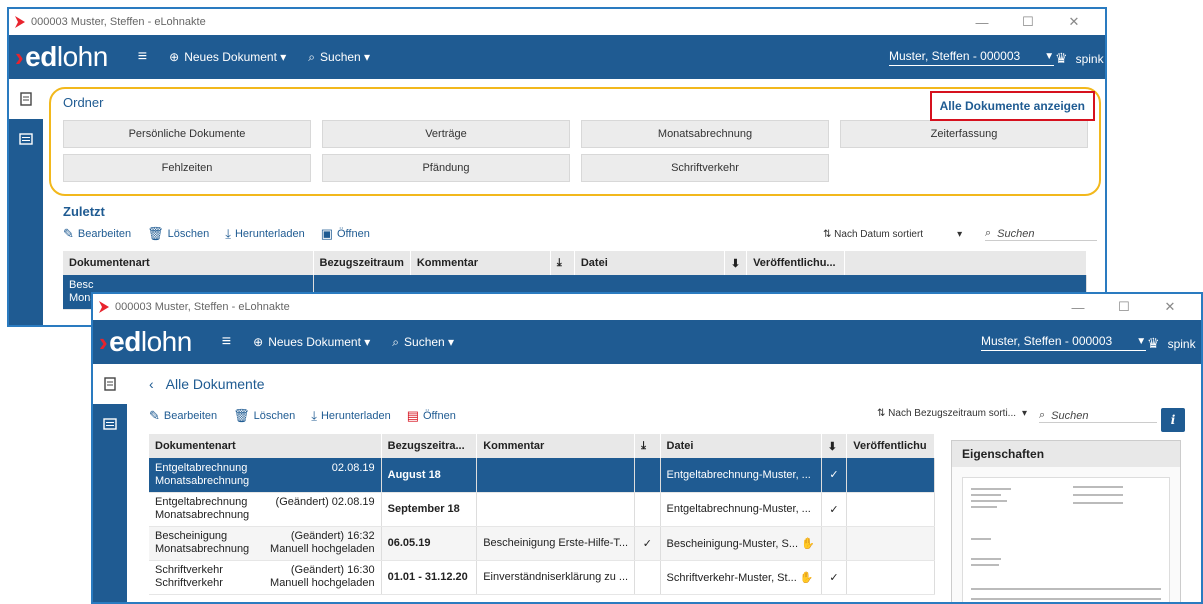 This screenshot has width=1203, height=604. What do you see at coordinates (84, 211) in the screenshot?
I see `recent-title: Zuletzt` at bounding box center [84, 211].